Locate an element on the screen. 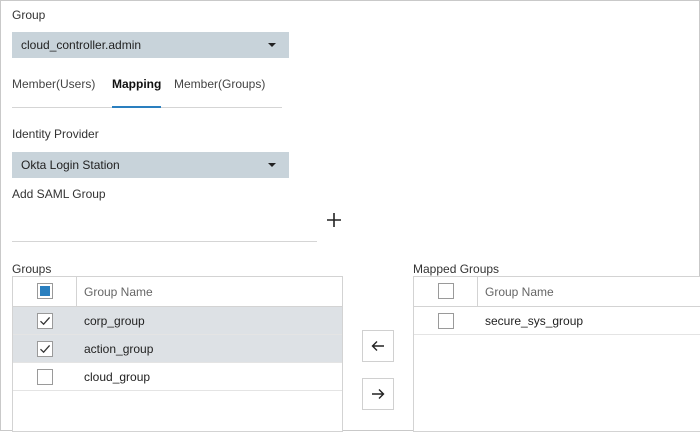 The image size is (700, 432). mapped-groups-grid-header: Group Name is located at coordinates (557, 292).